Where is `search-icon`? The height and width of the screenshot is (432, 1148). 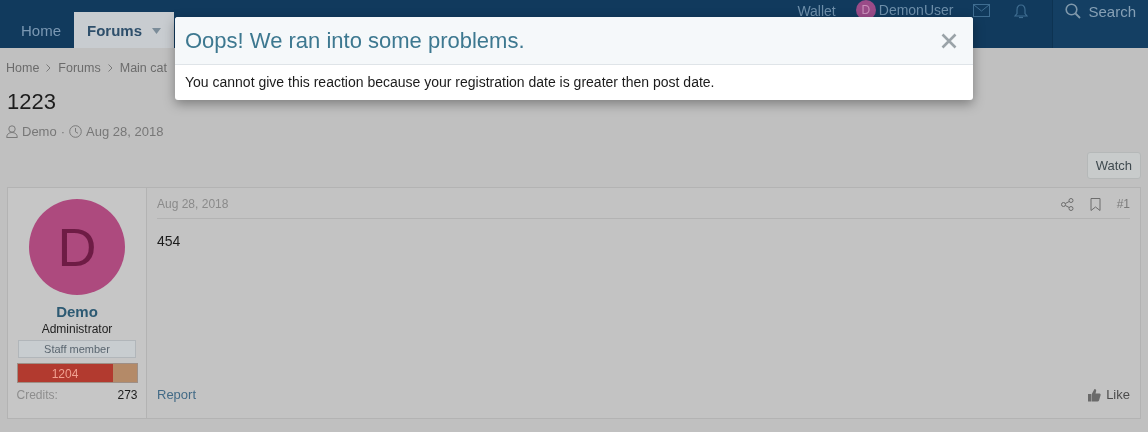 search-icon is located at coordinates (1073, 11).